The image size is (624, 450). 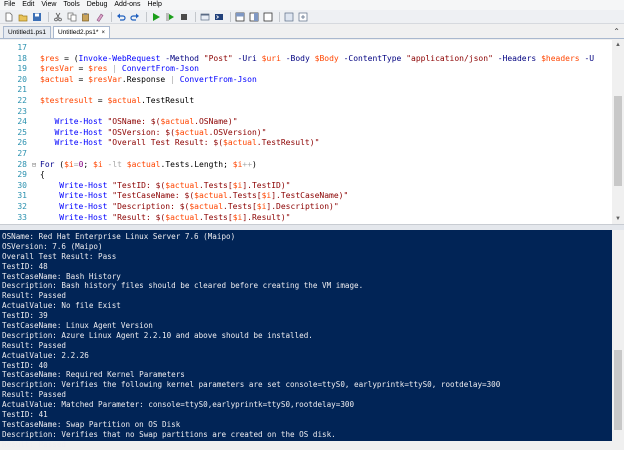 What do you see at coordinates (34, 444) in the screenshot?
I see `console-line: Result: Passed` at bounding box center [34, 444].